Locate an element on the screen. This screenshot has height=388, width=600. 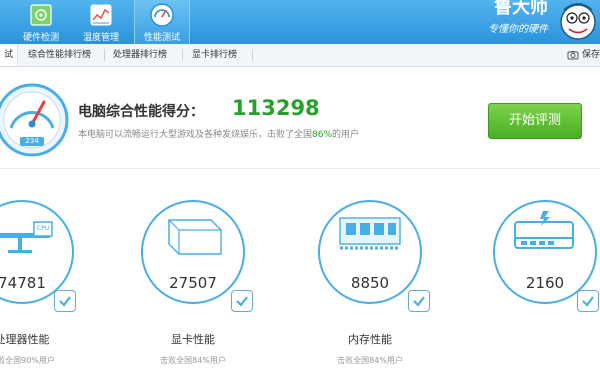
speedometer-icon is located at coordinates (162, 15).